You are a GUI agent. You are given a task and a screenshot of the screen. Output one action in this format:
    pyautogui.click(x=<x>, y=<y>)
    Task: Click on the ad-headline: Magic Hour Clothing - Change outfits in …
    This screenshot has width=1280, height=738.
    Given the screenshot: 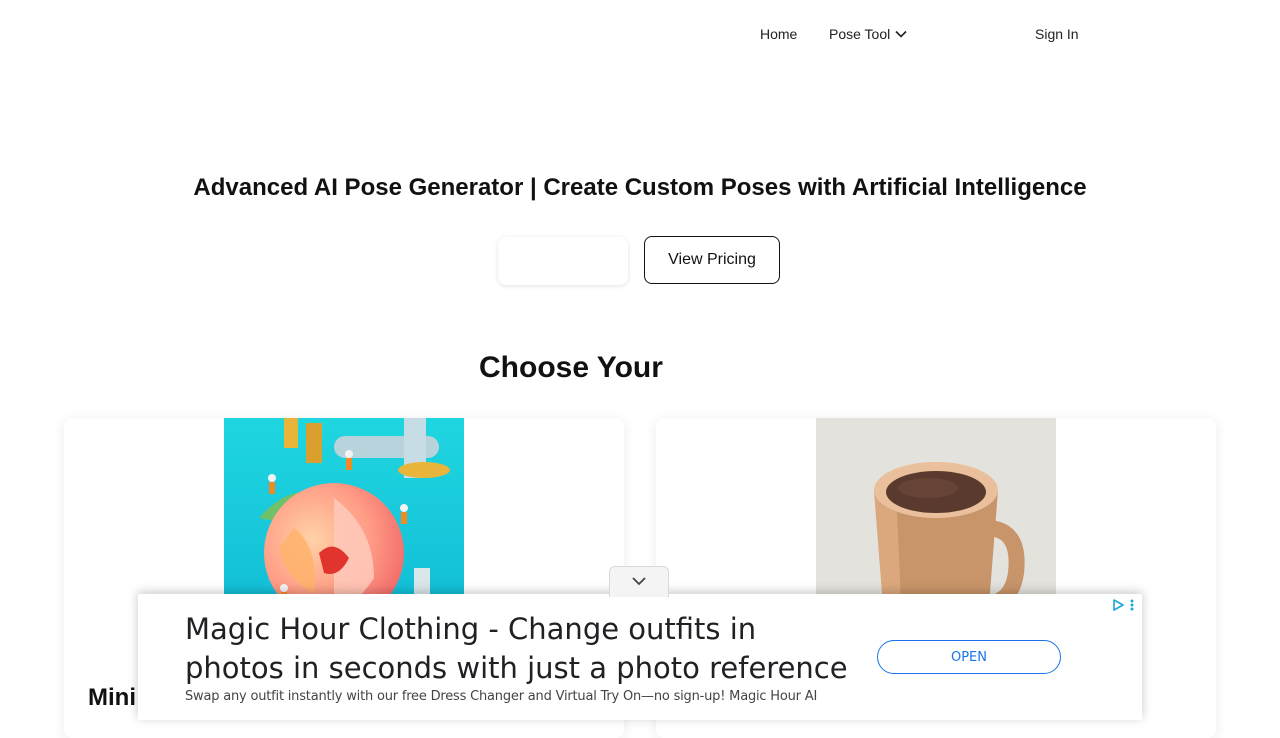 What is the action you would take?
    pyautogui.click(x=520, y=649)
    